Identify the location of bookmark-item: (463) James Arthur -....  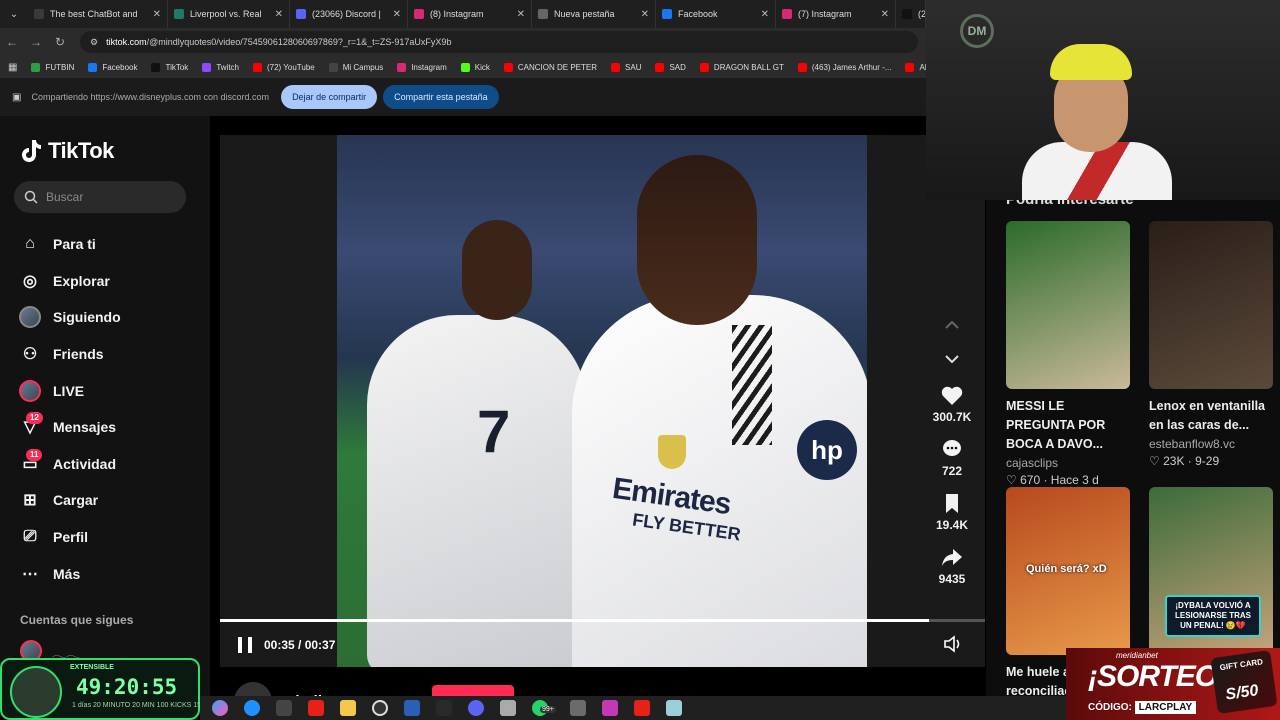
(844, 67).